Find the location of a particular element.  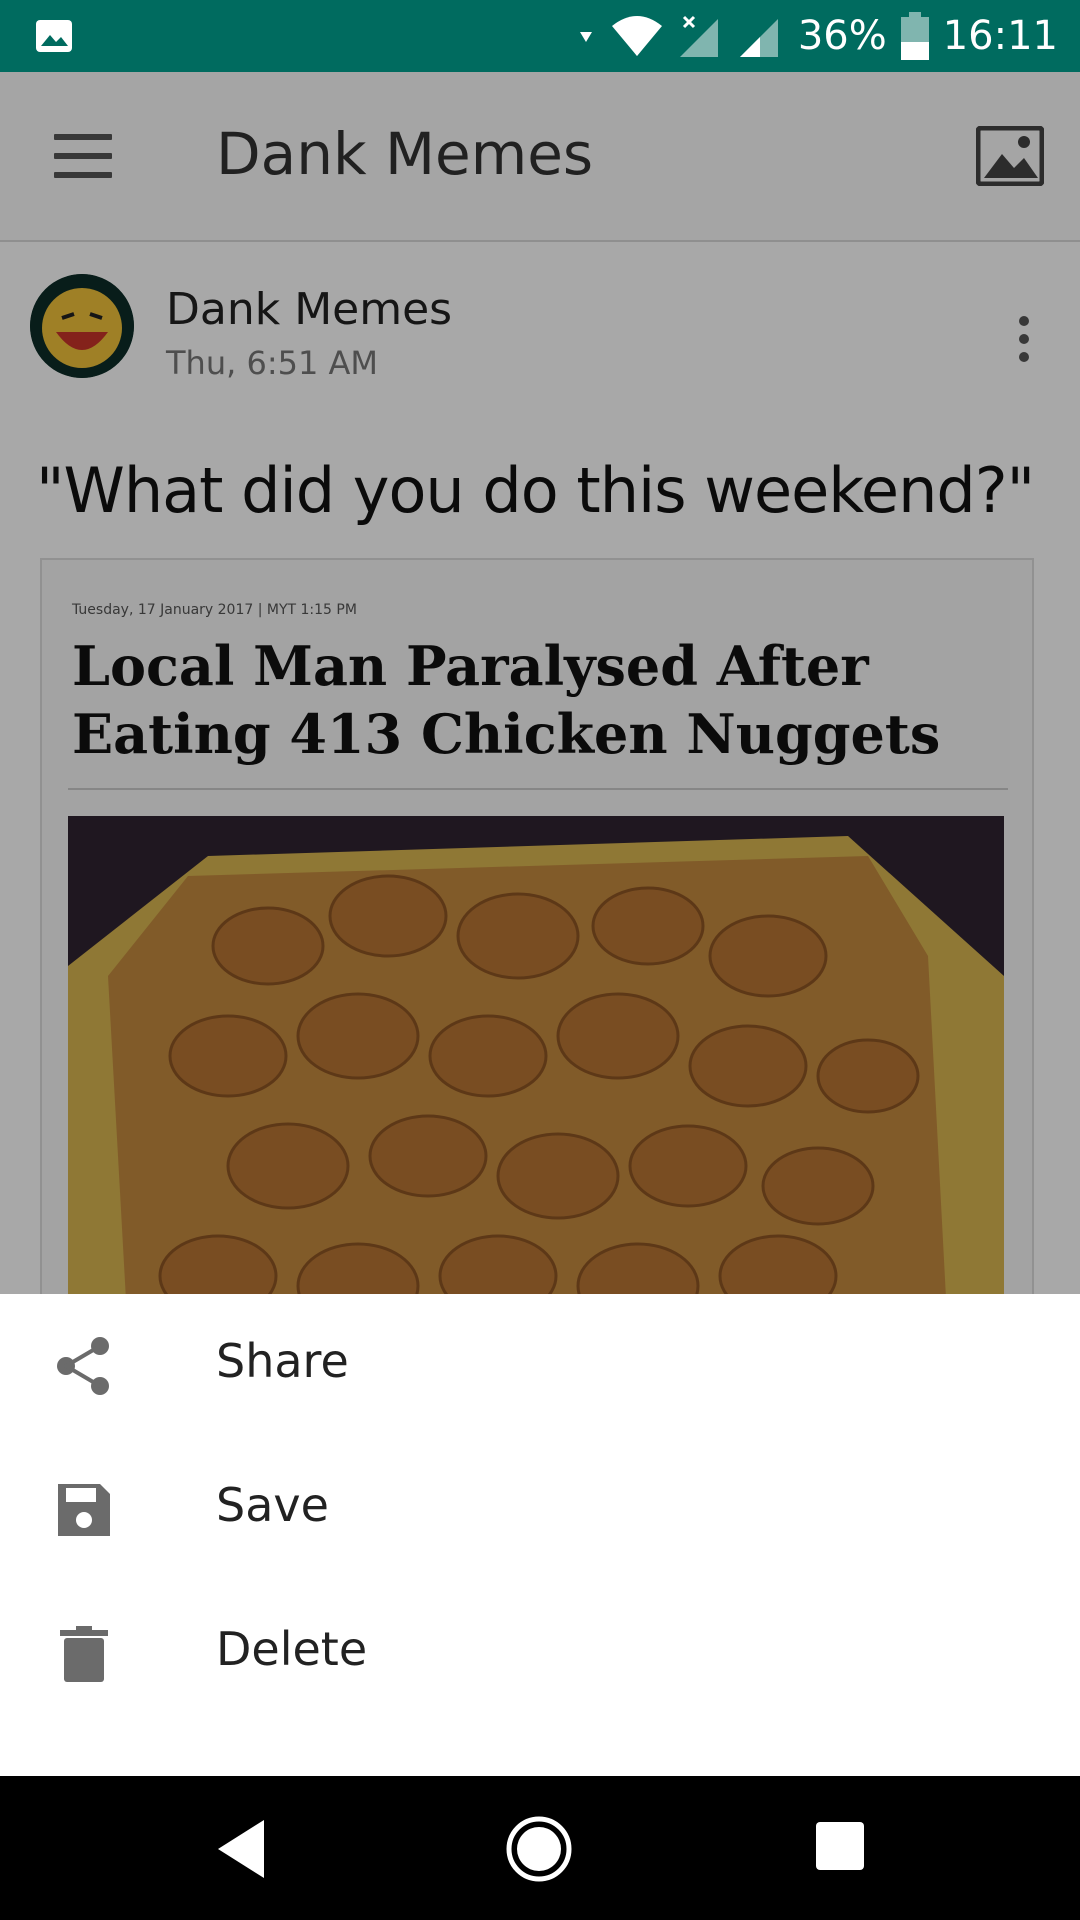

save-option: Save is located at coordinates (540, 1510).